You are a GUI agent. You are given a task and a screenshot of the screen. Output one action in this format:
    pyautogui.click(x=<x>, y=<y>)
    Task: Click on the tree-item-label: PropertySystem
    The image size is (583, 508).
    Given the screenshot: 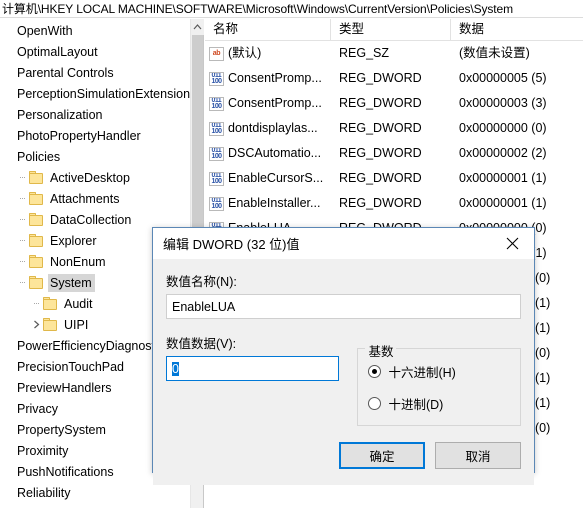 What is the action you would take?
    pyautogui.click(x=61, y=429)
    